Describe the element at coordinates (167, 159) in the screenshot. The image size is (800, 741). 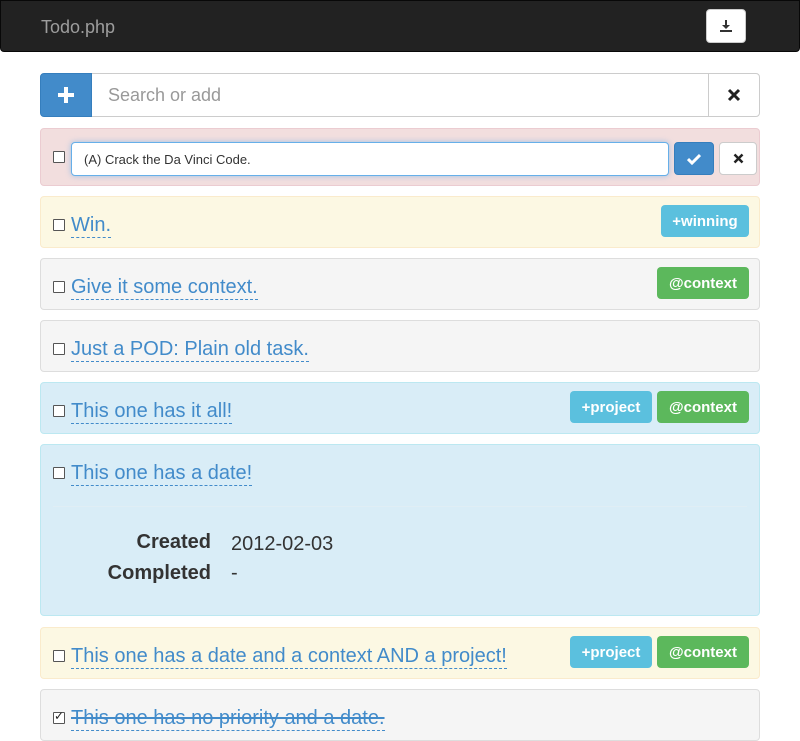
I see `task-edit-value: (A) Crack the Da Vinci Code.` at that location.